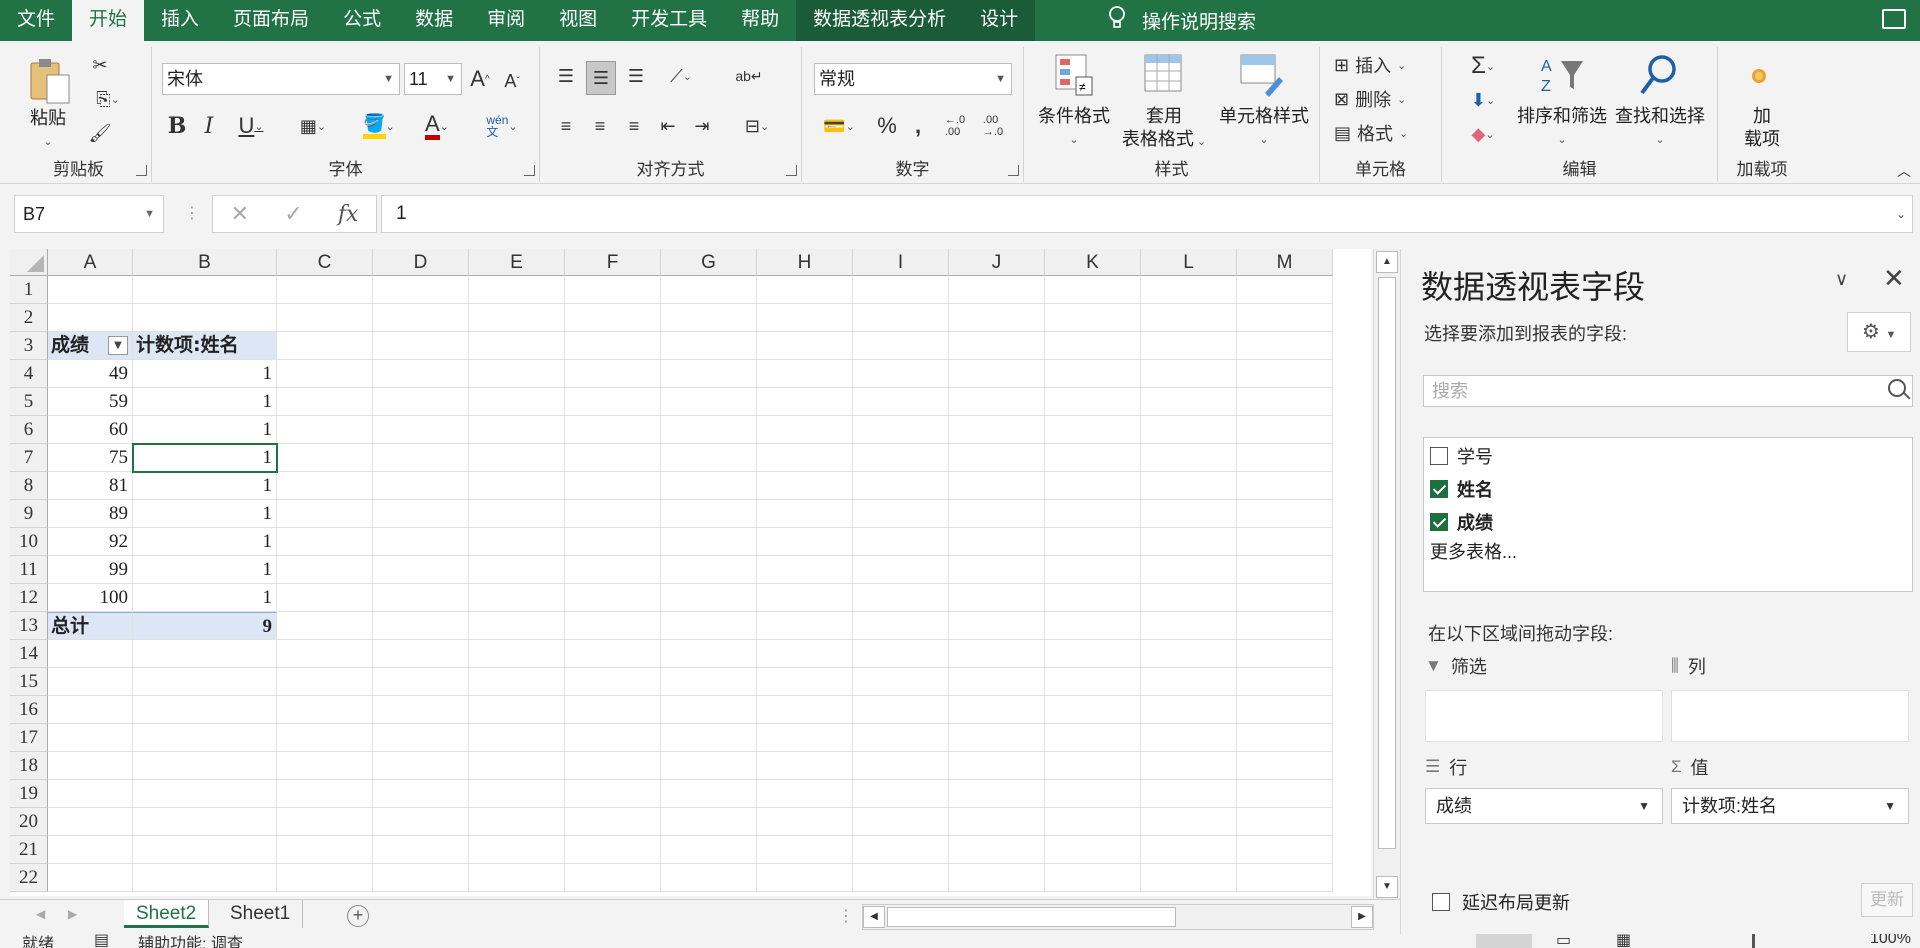  Describe the element at coordinates (636, 76) in the screenshot. I see `align-bottom-icon: ☰` at that location.